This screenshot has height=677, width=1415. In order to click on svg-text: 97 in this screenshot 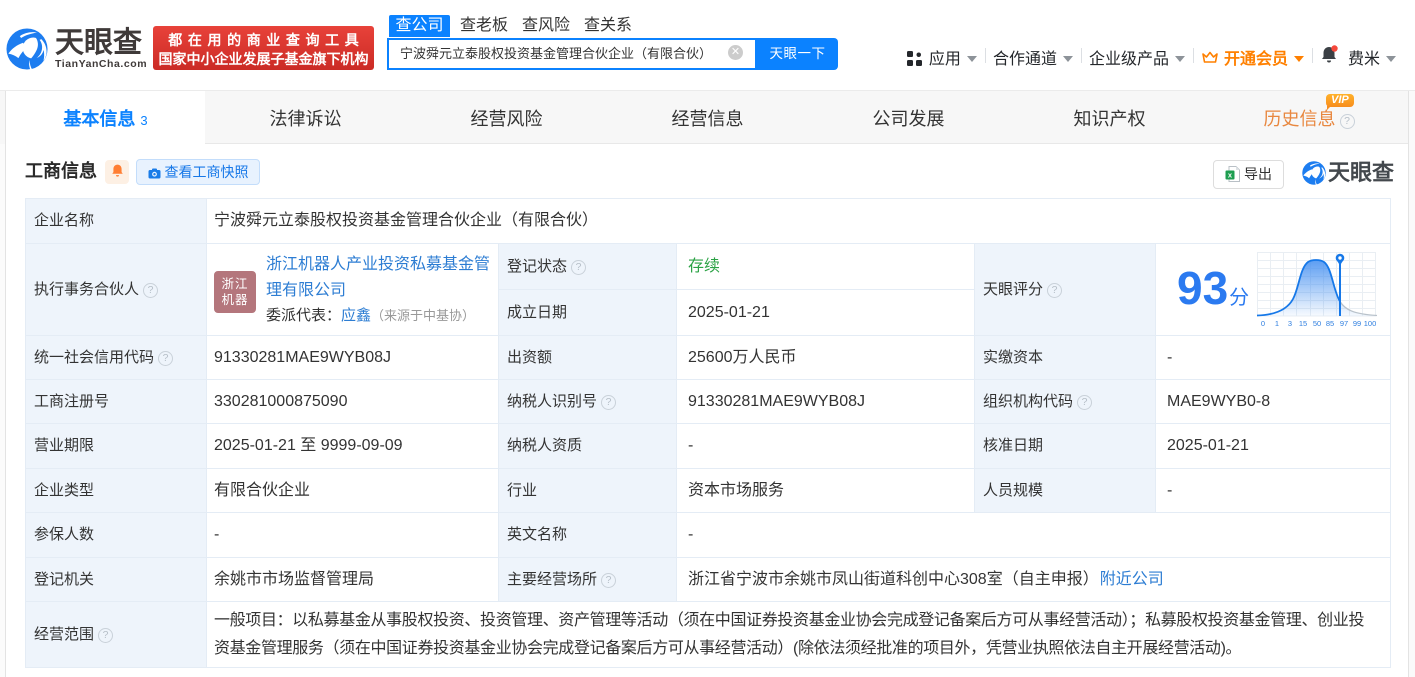, I will do `click(1344, 323)`.